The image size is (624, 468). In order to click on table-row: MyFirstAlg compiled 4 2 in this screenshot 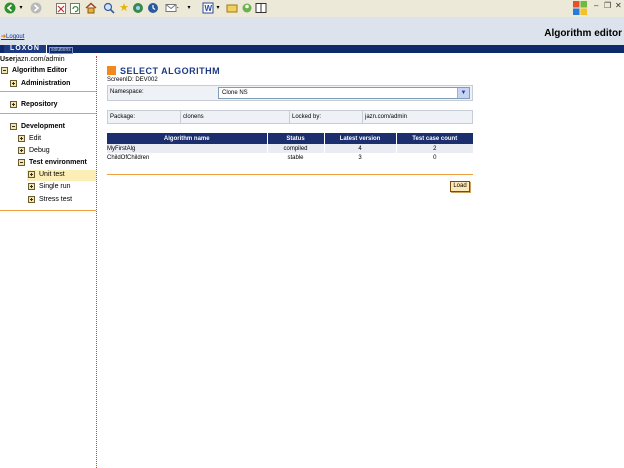, I will do `click(290, 148)`.